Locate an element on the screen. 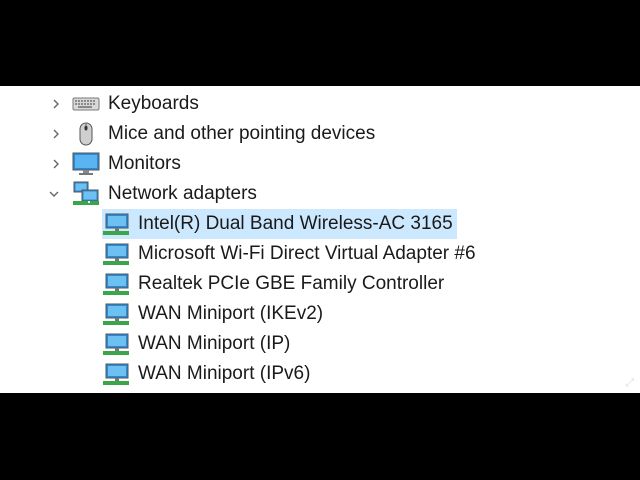  tree-item-adapter-realtek: Realtek PCIe GBE Family Controller is located at coordinates (273, 284).